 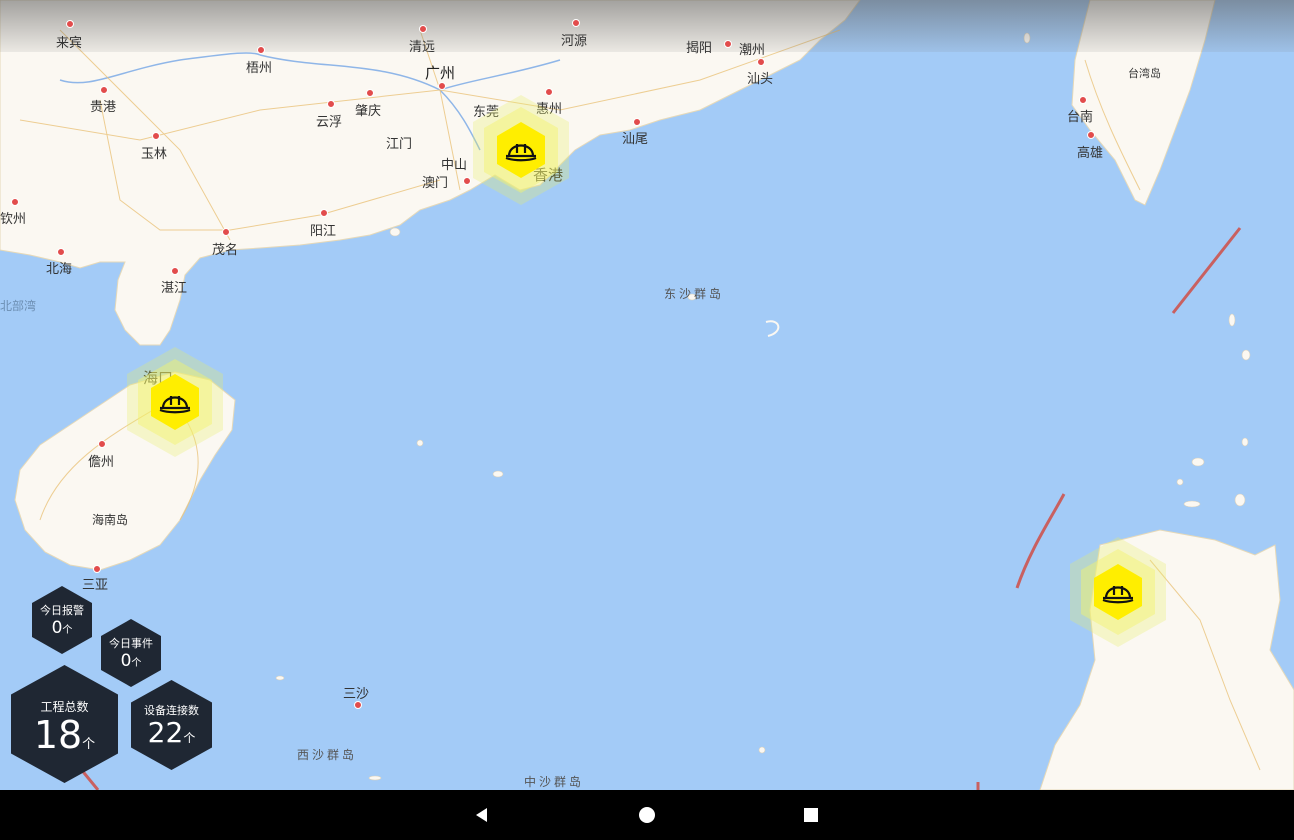 What do you see at coordinates (18, 306) in the screenshot?
I see `map-label: 北部湾` at bounding box center [18, 306].